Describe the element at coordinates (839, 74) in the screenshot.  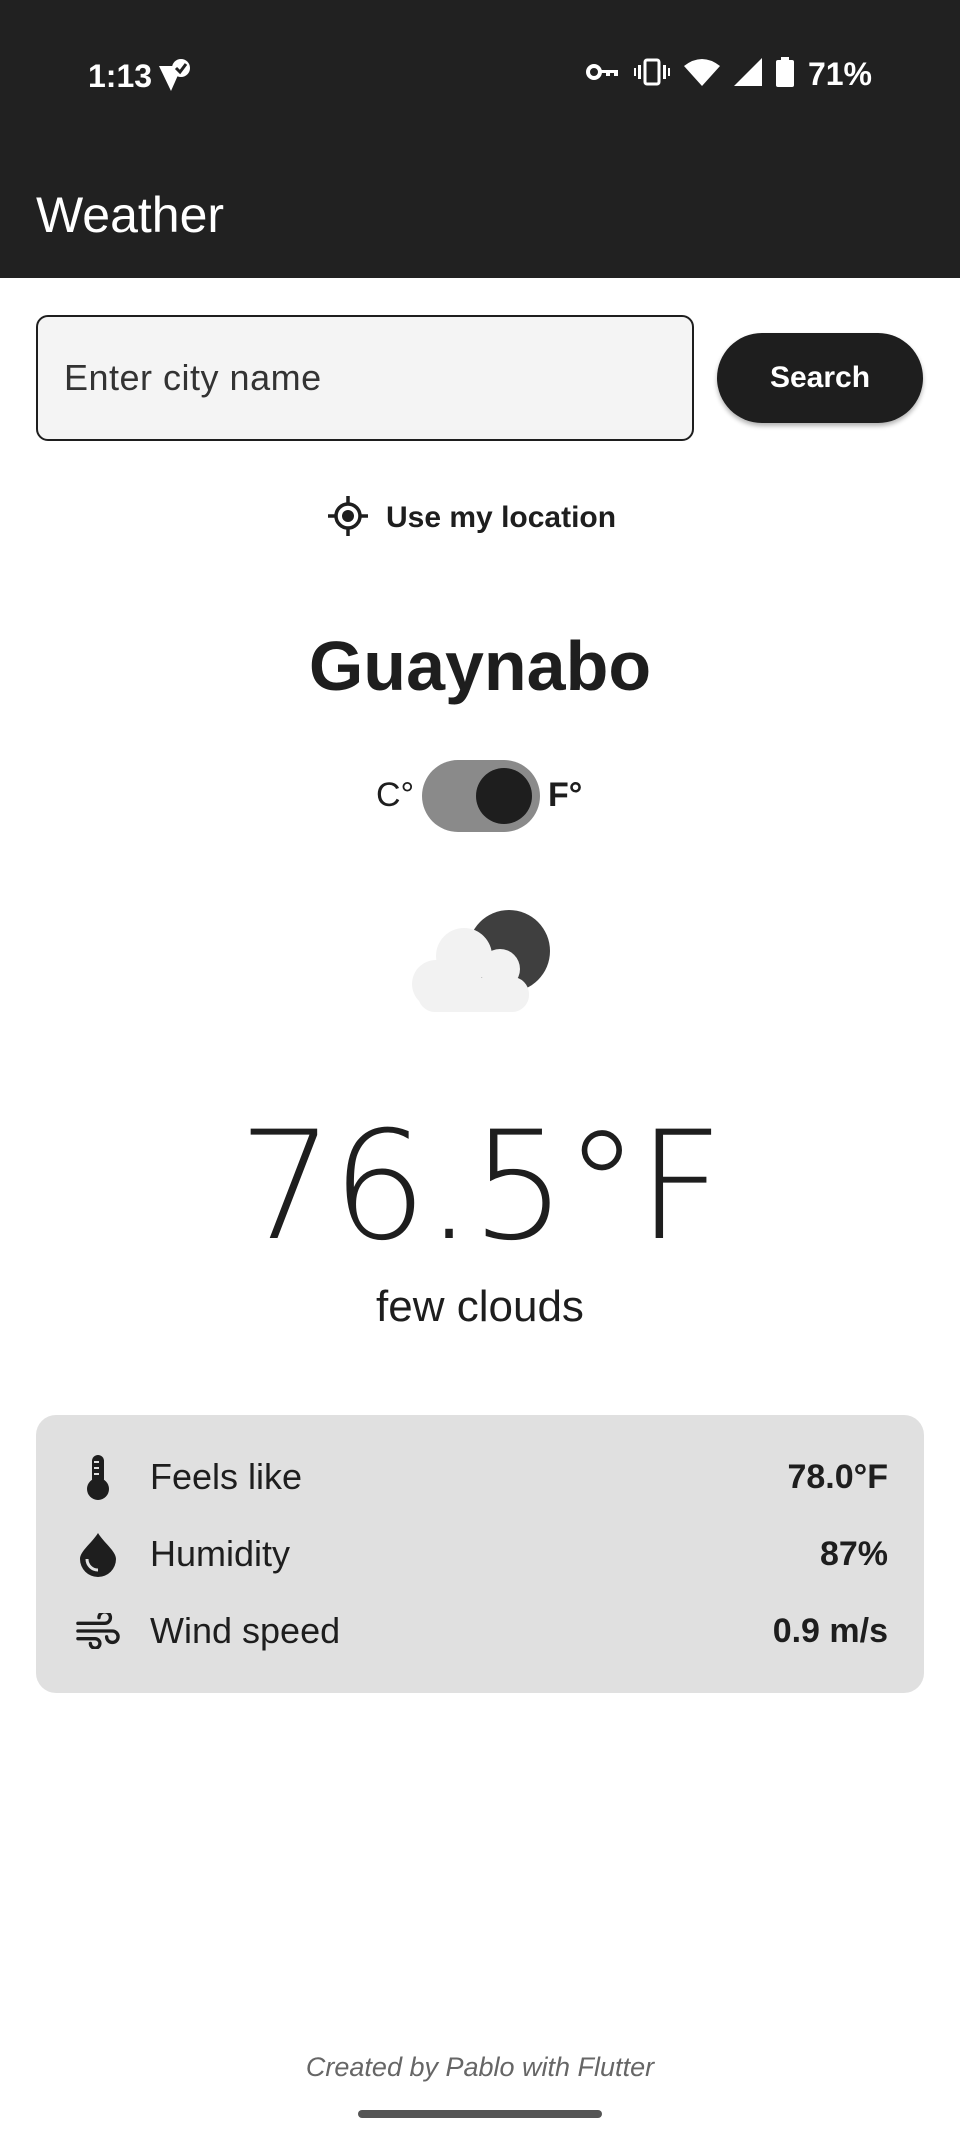
I see `battery-percent: 71%` at that location.